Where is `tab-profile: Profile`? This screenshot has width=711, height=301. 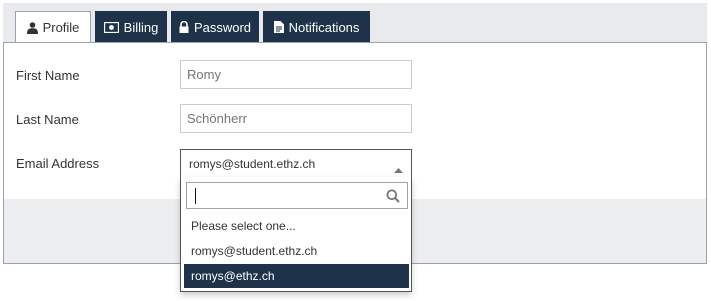
tab-profile: Profile is located at coordinates (53, 27).